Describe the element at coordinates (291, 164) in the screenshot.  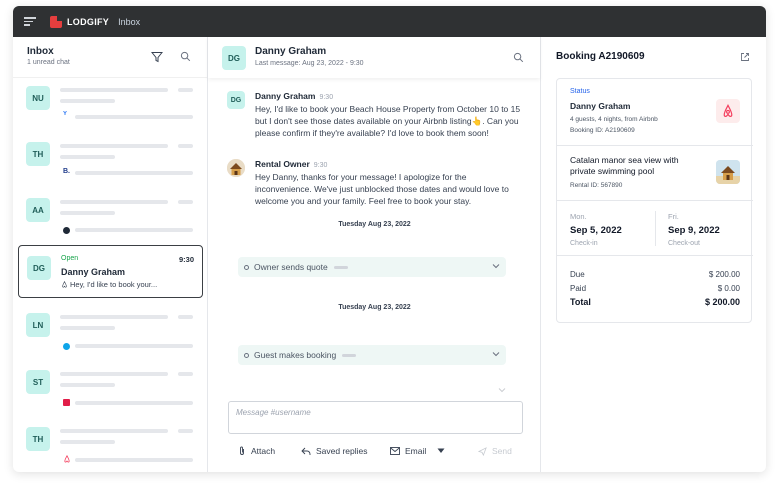
I see `message-author: Rental Owner 9:30` at that location.